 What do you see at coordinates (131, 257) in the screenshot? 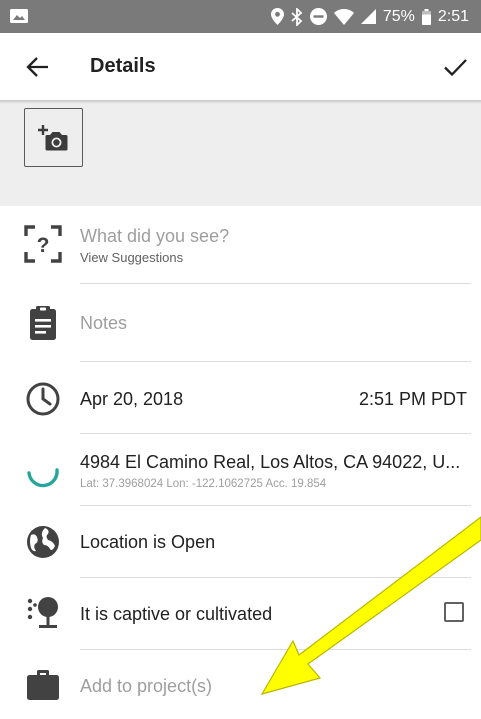
I see `view-suggestions-link: View Suggestions` at bounding box center [131, 257].